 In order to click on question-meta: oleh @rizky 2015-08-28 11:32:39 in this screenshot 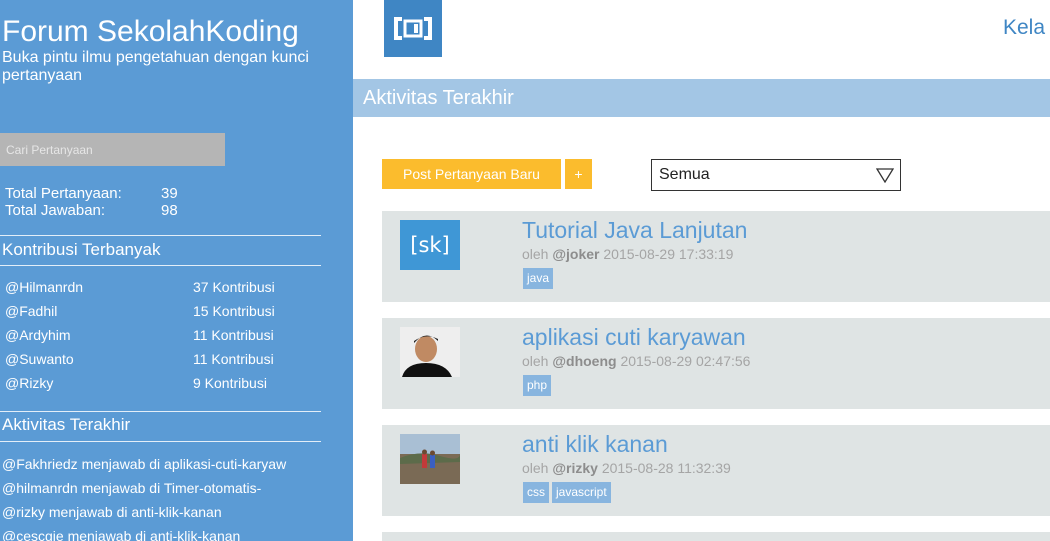, I will do `click(626, 468)`.